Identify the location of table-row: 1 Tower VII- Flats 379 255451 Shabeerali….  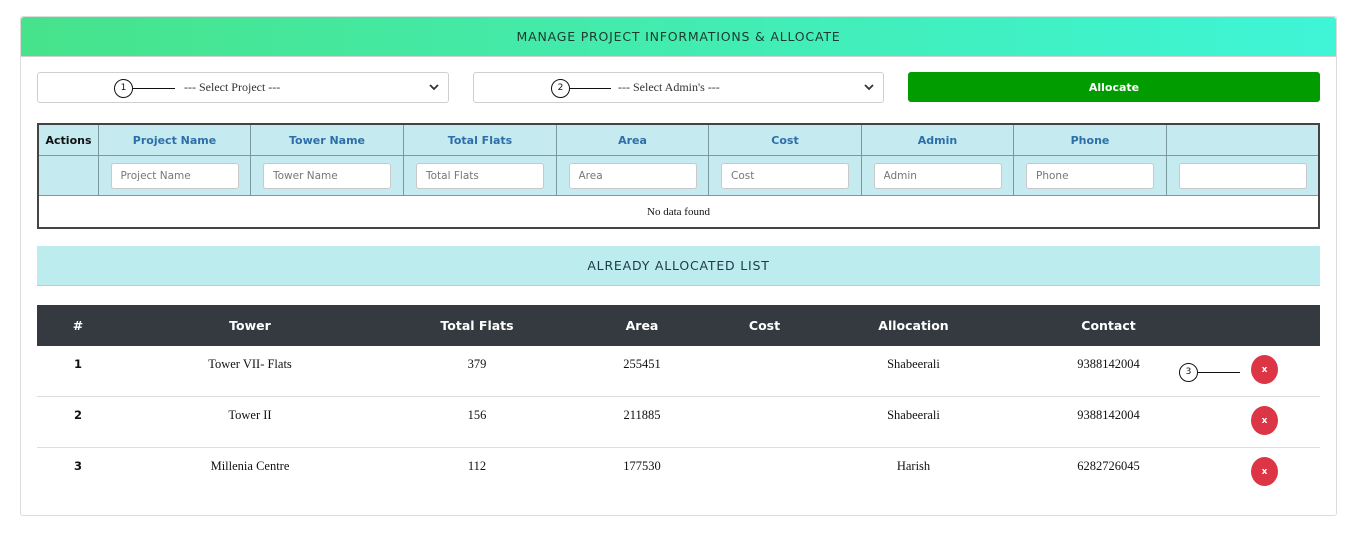
(678, 371).